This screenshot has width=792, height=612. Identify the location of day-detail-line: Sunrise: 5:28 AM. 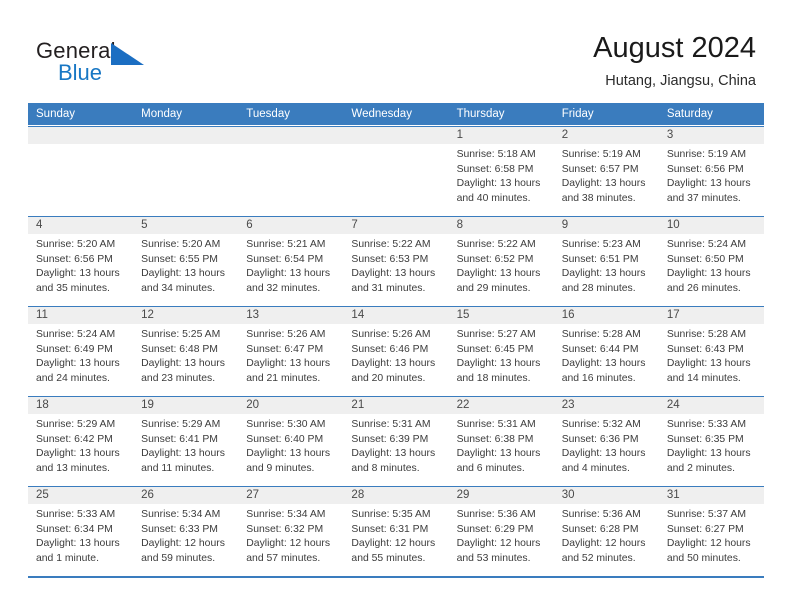
(706, 334).